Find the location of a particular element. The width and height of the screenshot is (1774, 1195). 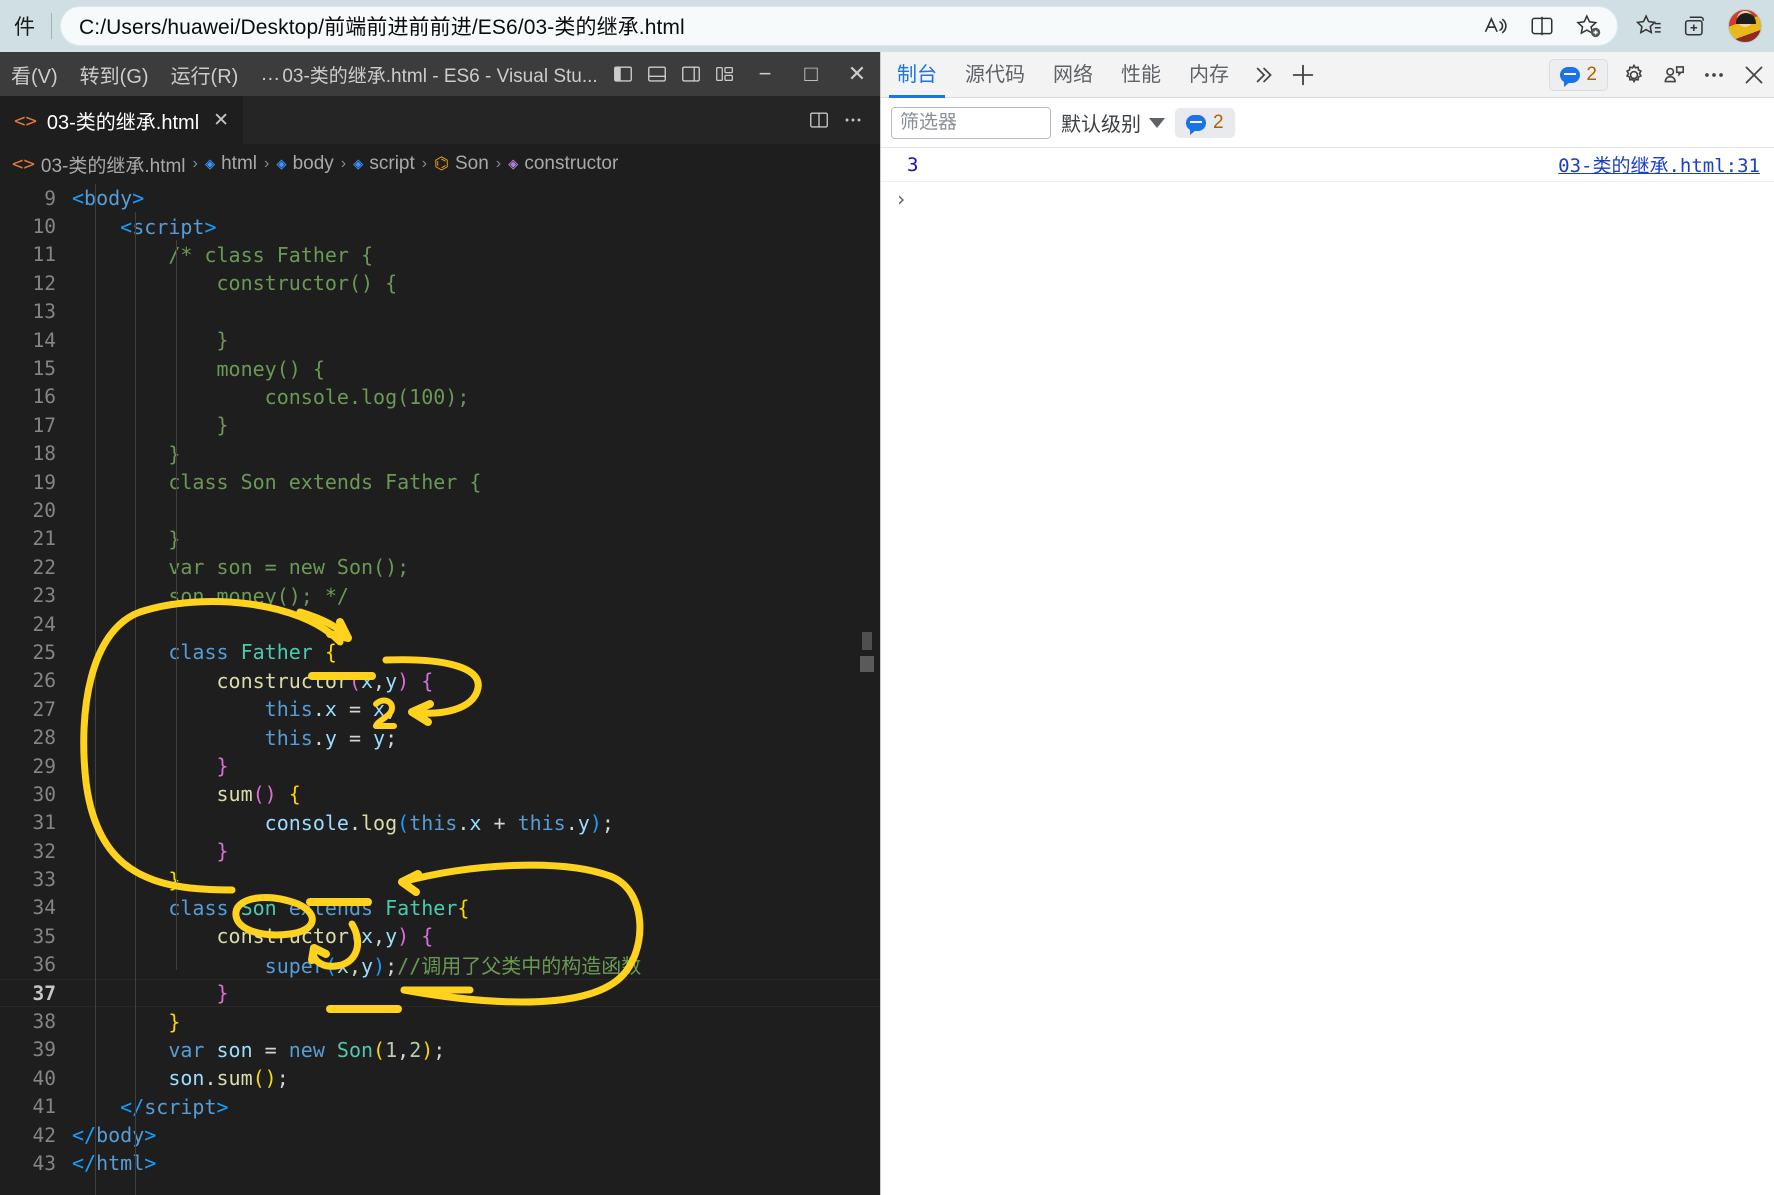

breadcrumb-item-son: ⌬ Son is located at coordinates (461, 164).